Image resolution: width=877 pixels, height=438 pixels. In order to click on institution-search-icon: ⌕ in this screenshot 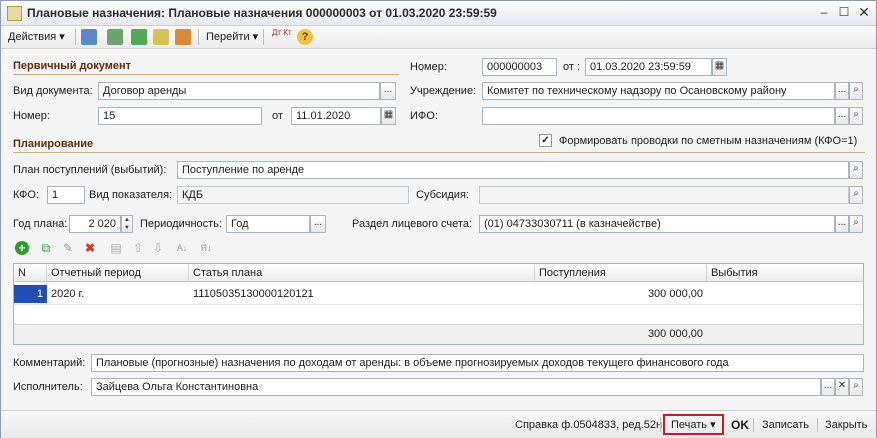, I will do `click(856, 91)`.